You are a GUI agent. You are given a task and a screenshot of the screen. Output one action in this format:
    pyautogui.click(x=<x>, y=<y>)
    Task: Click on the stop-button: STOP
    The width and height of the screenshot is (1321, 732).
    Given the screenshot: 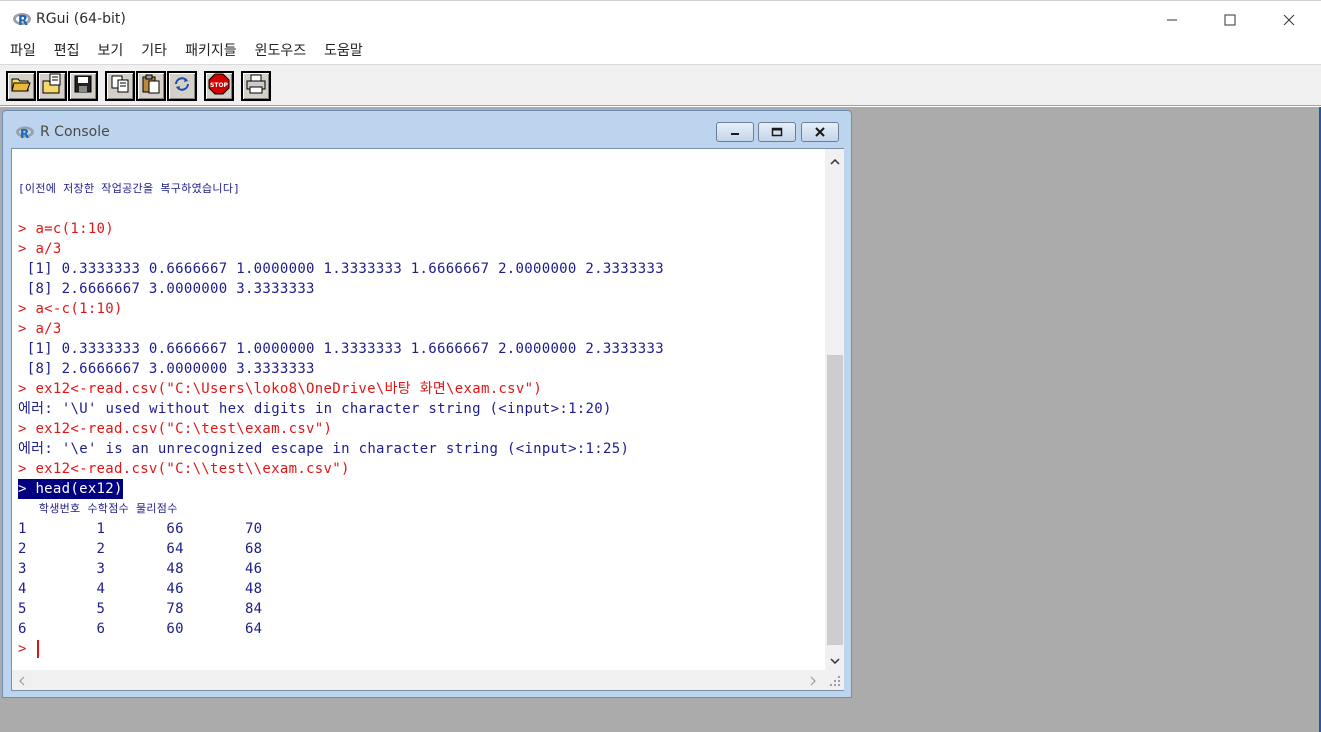 What is the action you would take?
    pyautogui.click(x=219, y=86)
    